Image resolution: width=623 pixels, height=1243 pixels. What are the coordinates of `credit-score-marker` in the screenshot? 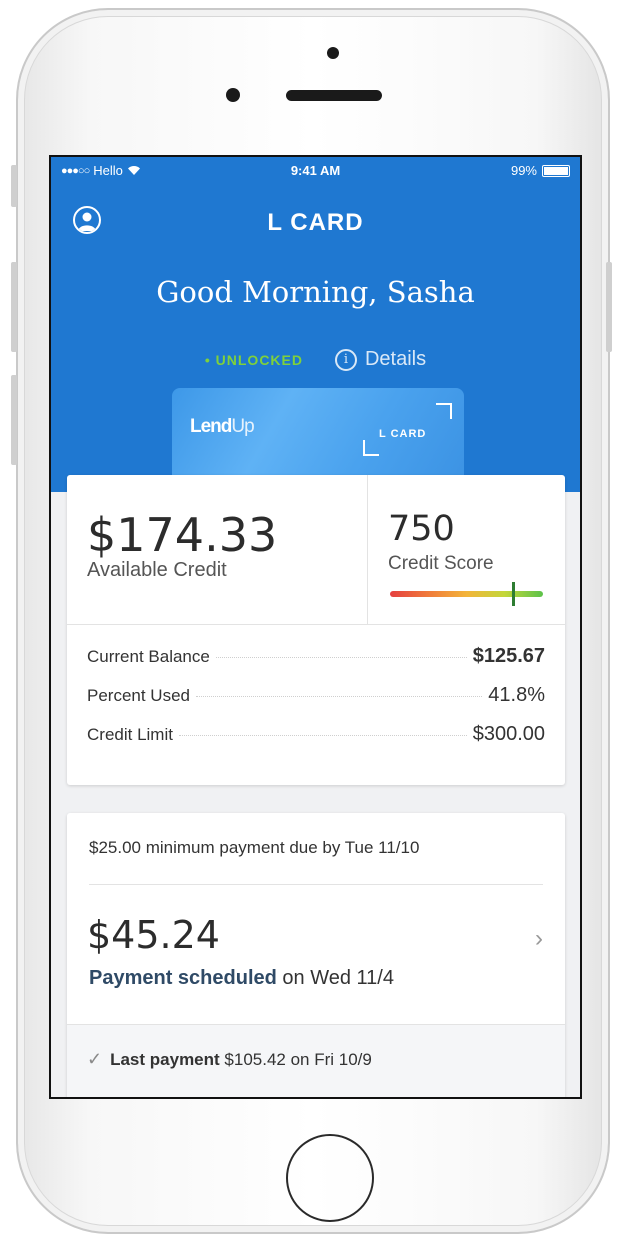 It's located at (513, 594).